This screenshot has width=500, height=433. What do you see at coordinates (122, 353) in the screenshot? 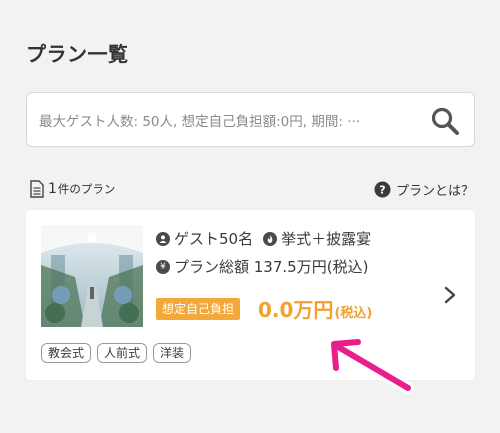
I see `tag-civil: 人前式` at bounding box center [122, 353].